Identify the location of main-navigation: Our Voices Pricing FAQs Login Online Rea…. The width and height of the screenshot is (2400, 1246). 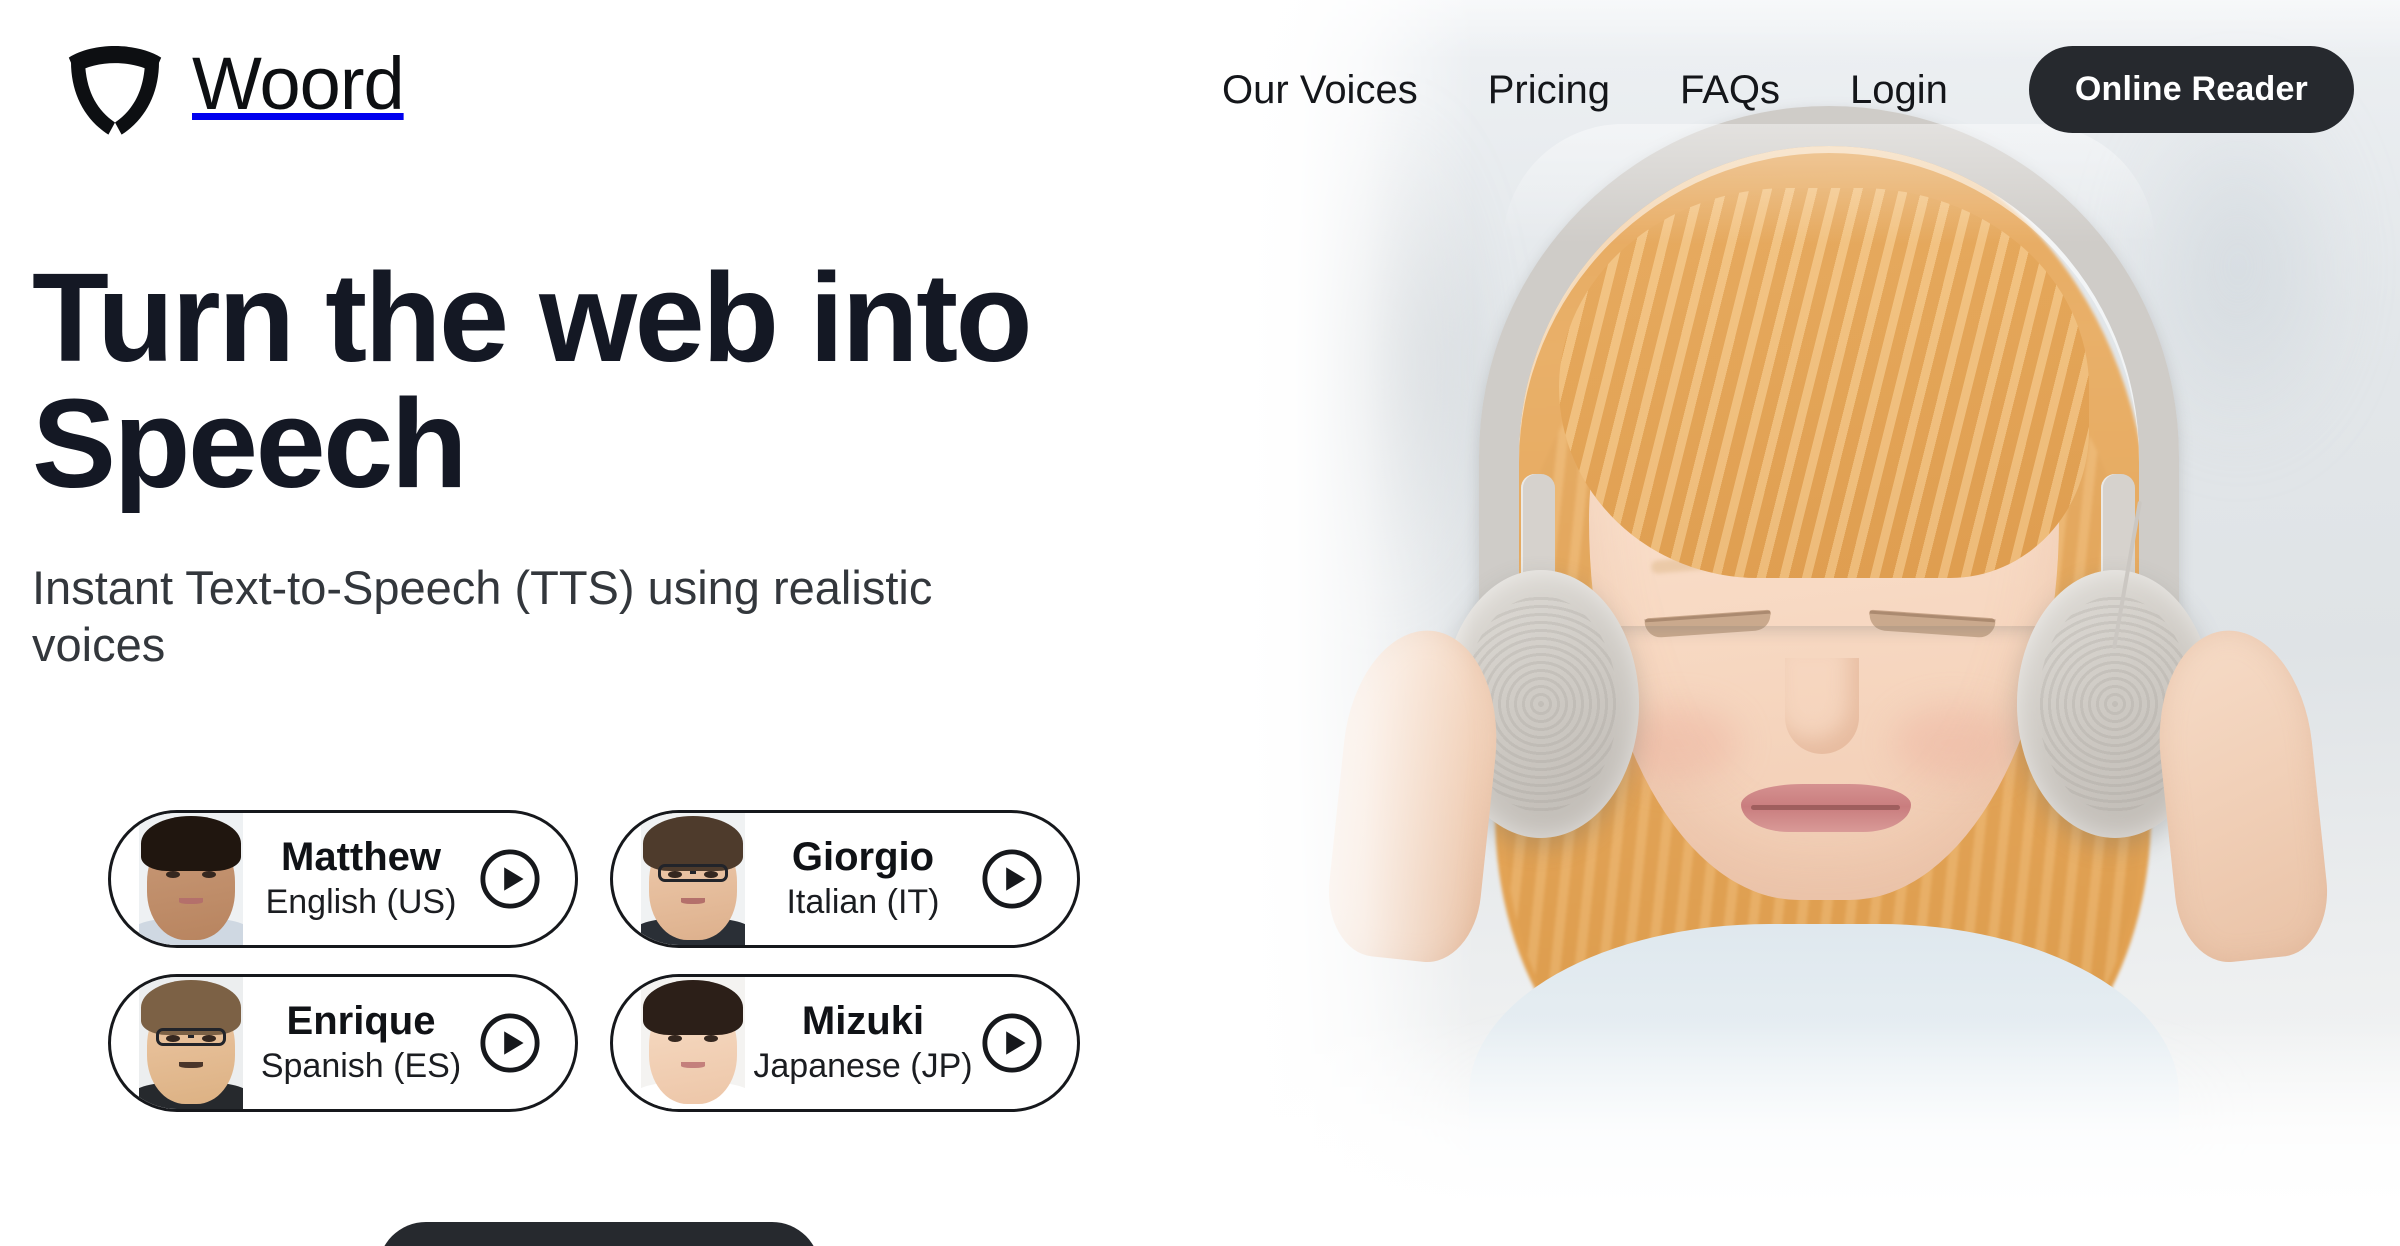
(1770, 89).